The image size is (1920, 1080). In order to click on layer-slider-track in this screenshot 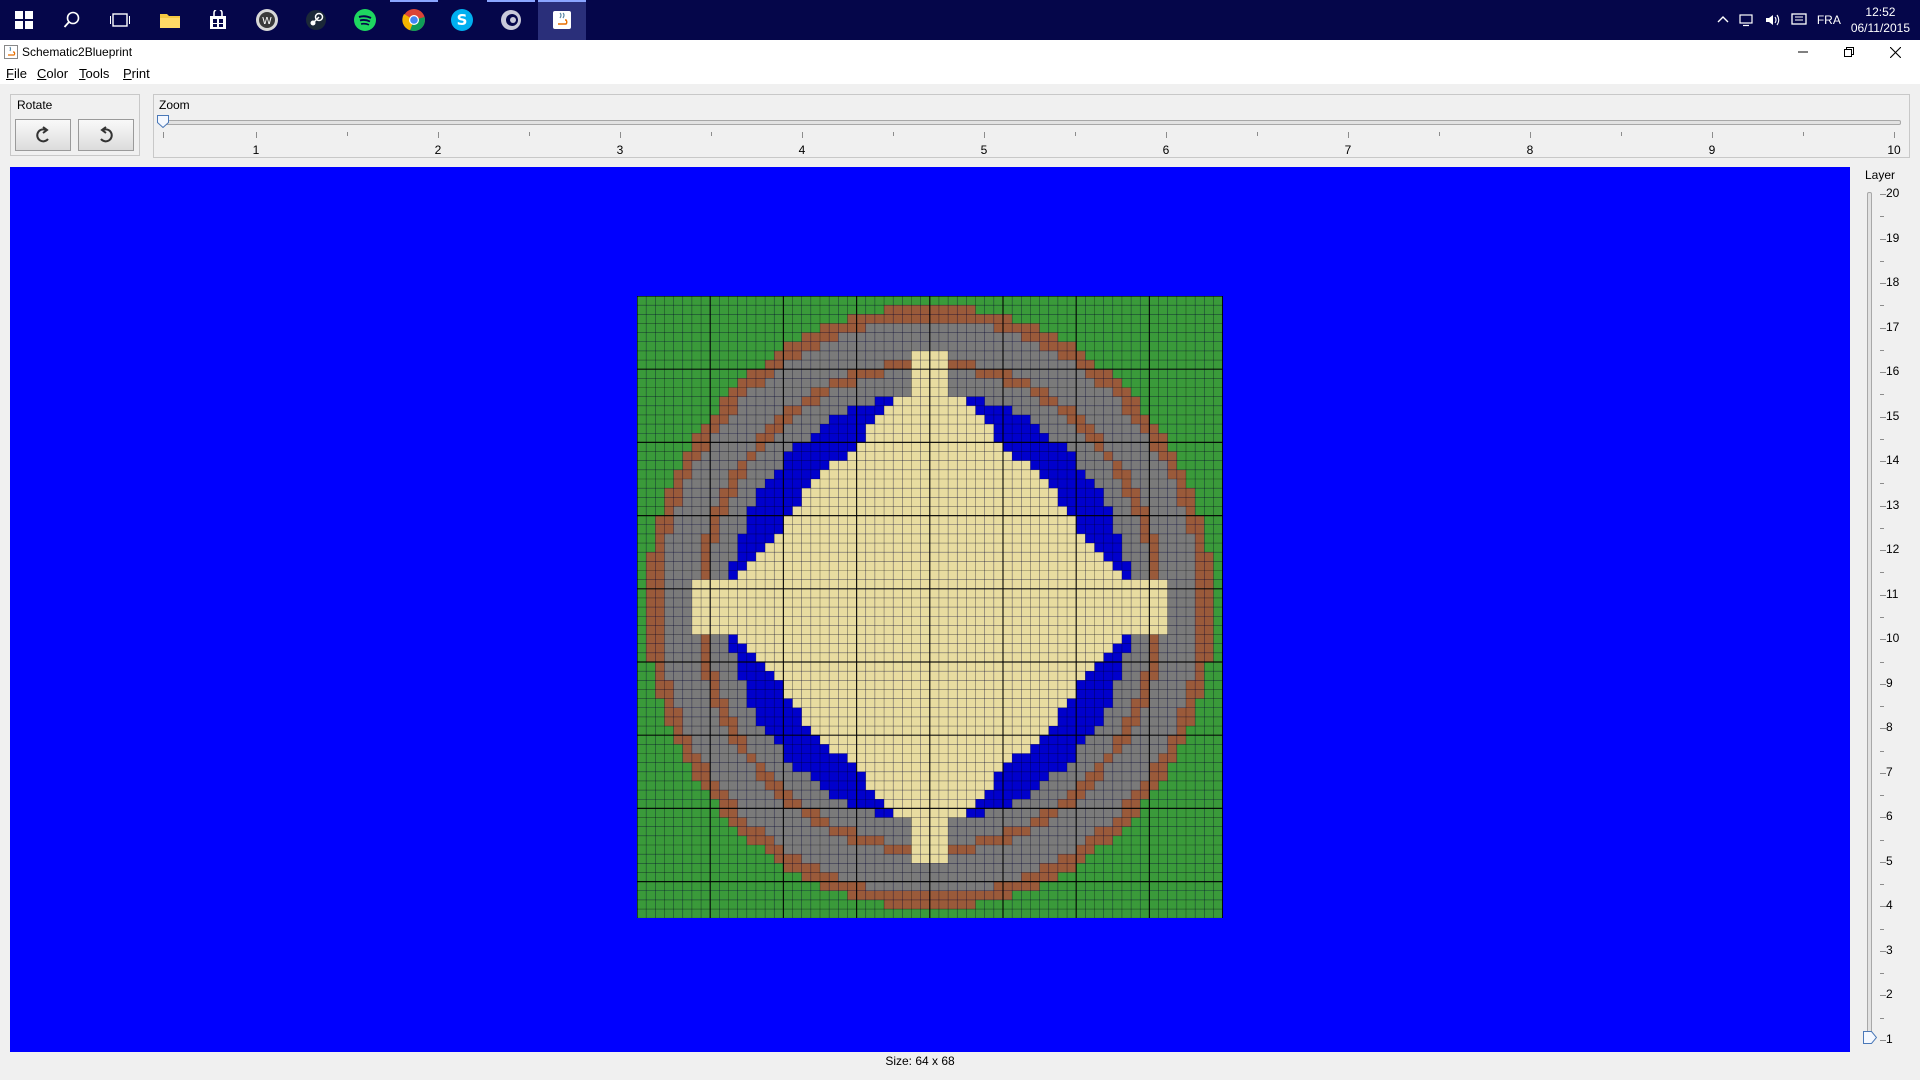, I will do `click(1869, 618)`.